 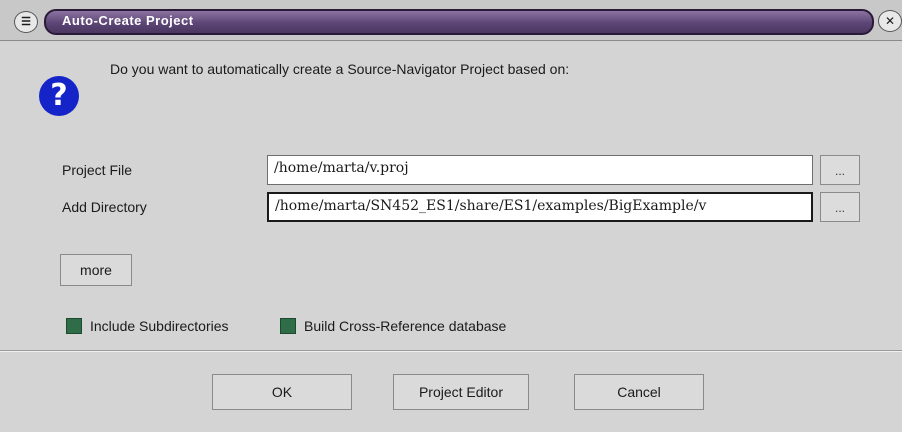 What do you see at coordinates (451, 351) in the screenshot?
I see `separator` at bounding box center [451, 351].